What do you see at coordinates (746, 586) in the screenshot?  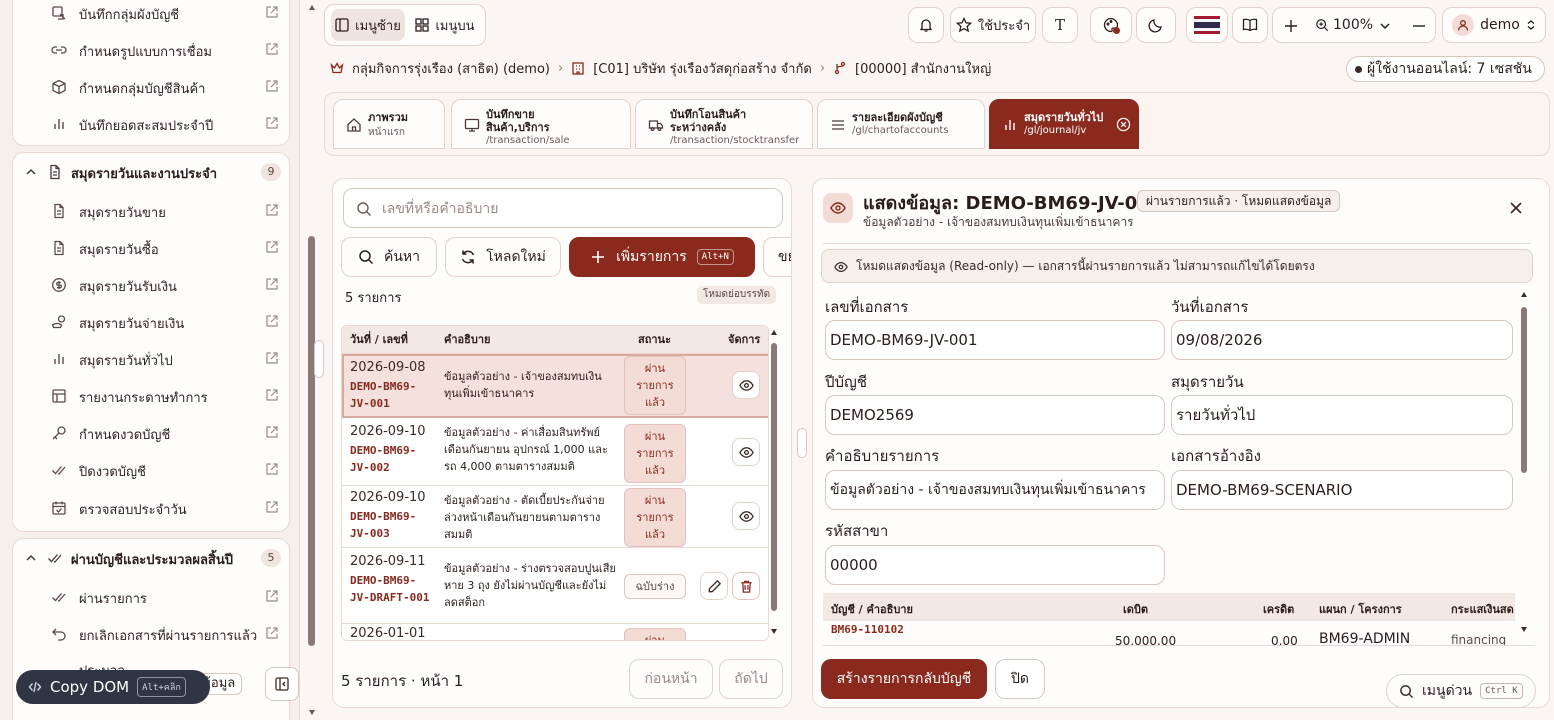 I see `delete-button` at bounding box center [746, 586].